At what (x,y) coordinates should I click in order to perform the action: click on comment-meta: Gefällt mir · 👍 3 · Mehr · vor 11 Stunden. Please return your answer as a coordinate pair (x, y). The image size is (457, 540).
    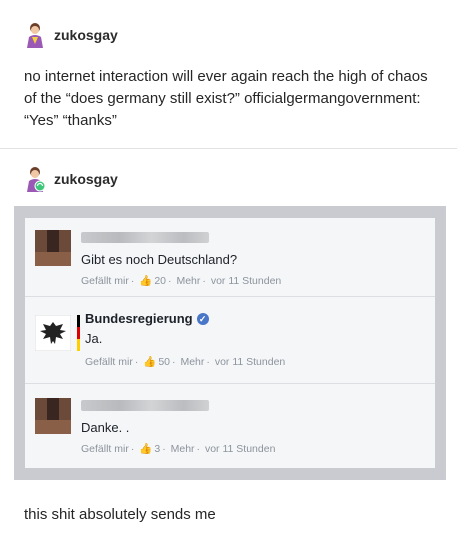
    Looking at the image, I should click on (178, 449).